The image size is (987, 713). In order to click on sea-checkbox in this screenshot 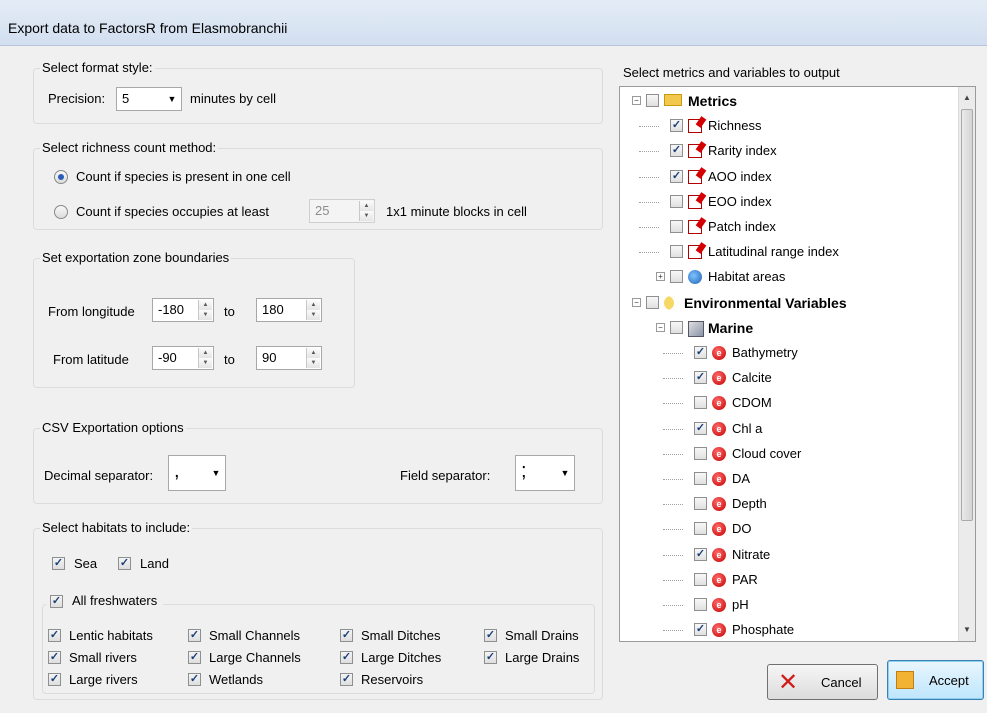, I will do `click(58, 563)`.